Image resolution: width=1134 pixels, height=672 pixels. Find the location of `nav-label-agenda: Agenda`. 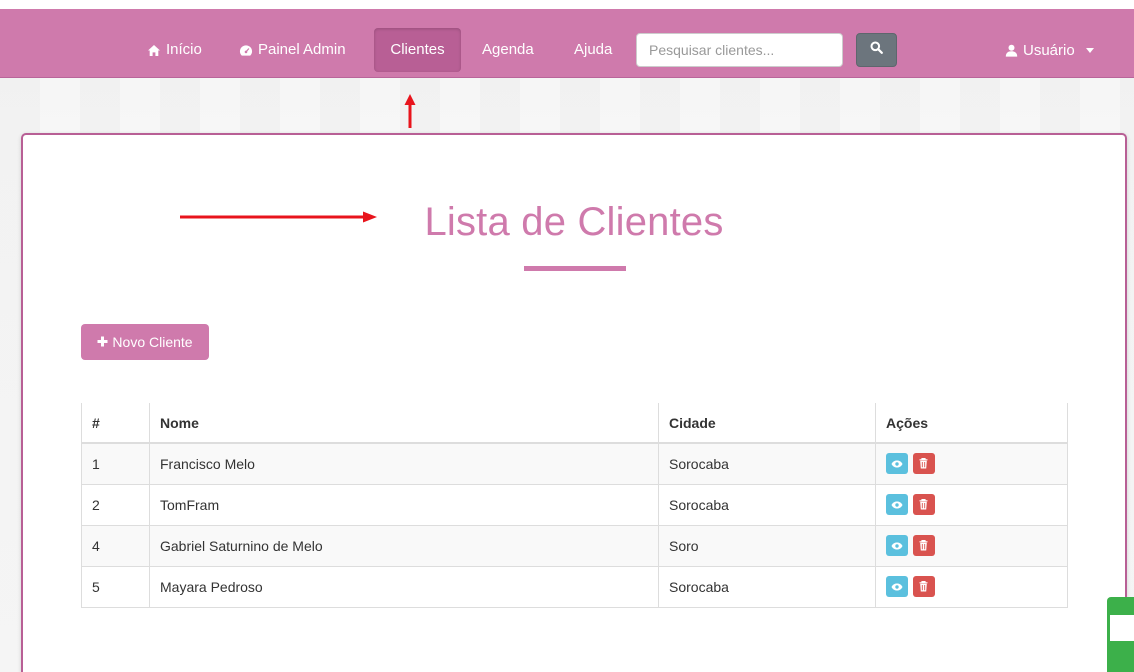

nav-label-agenda: Agenda is located at coordinates (508, 49).